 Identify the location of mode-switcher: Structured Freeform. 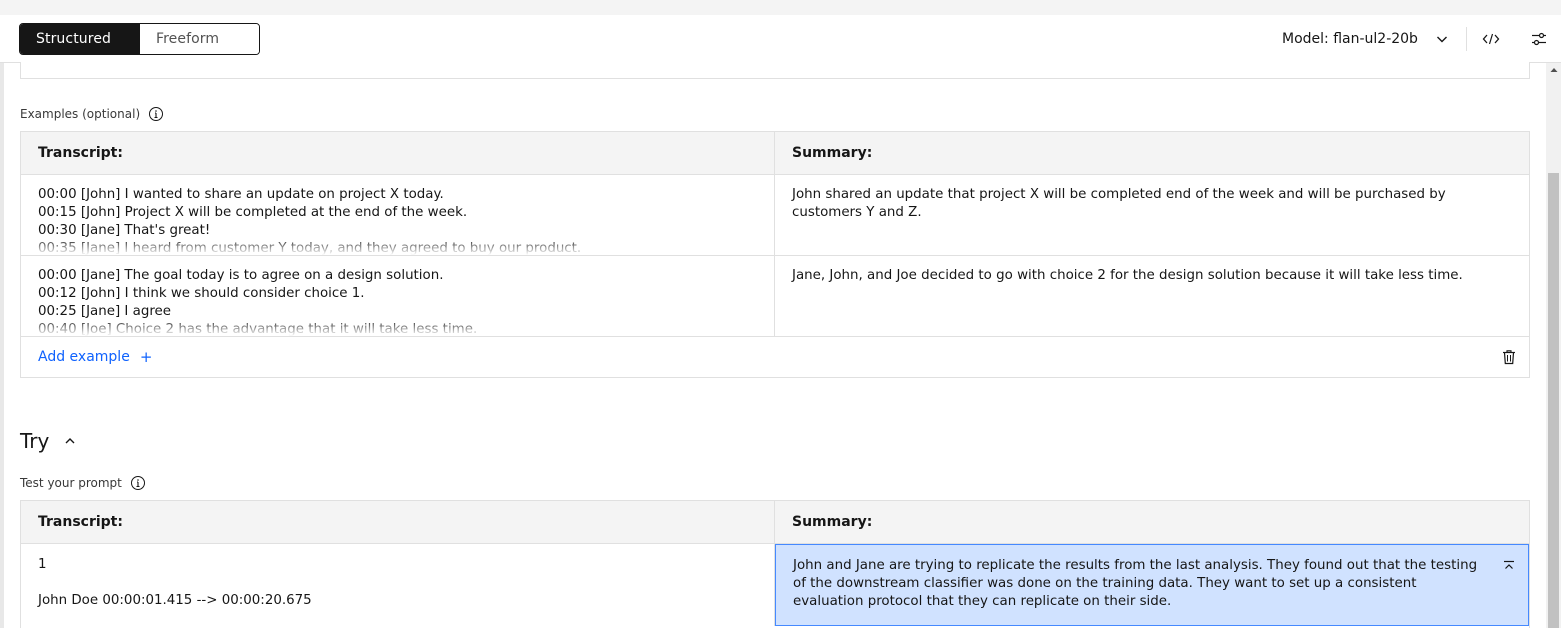
(139, 39).